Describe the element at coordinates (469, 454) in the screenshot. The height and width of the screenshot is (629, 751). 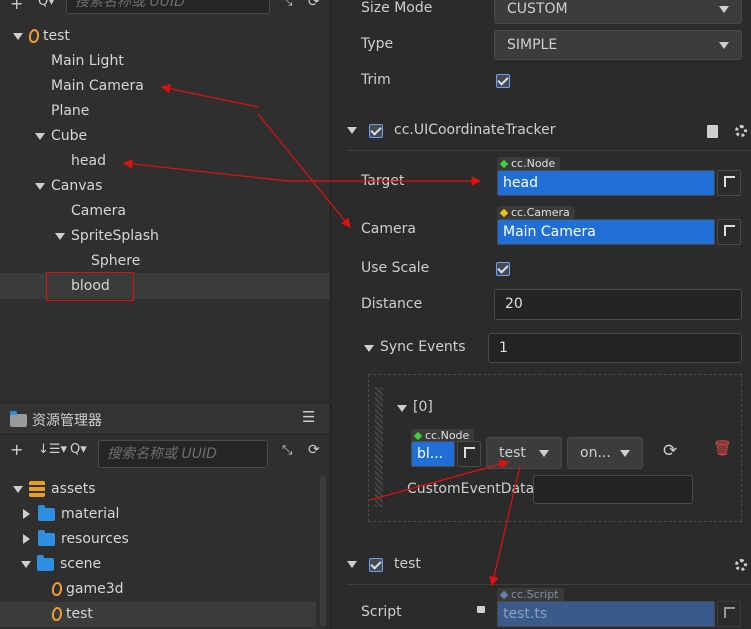
I see `event-node-pick-button` at that location.